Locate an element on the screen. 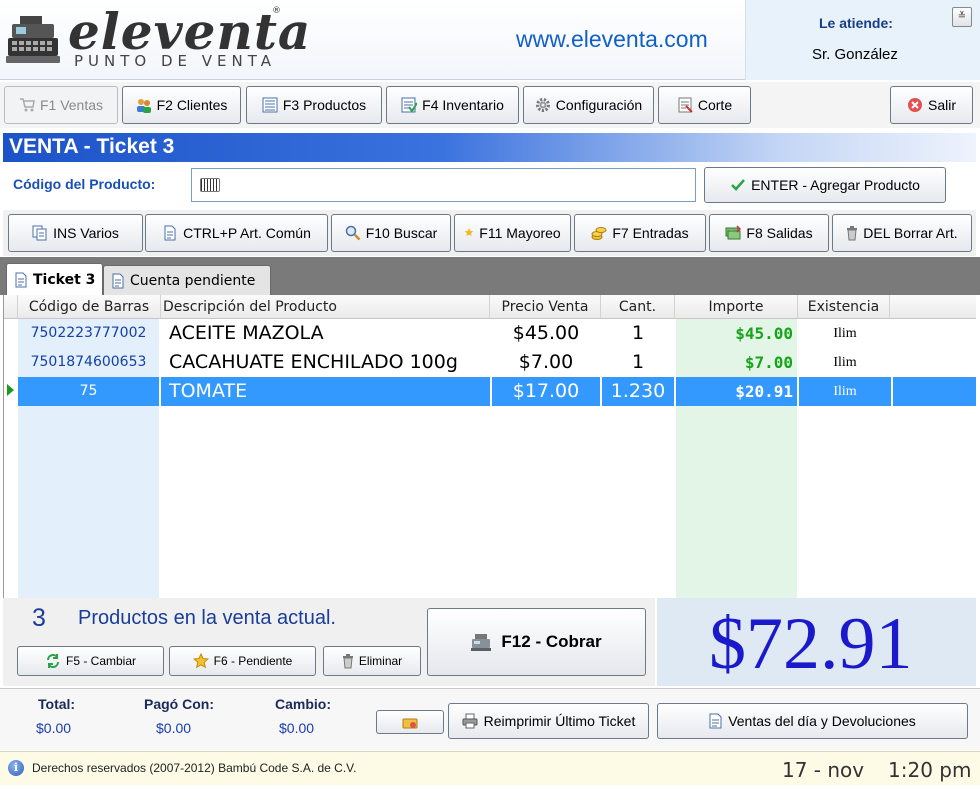  entries-button: F7 Entradas is located at coordinates (640, 233).